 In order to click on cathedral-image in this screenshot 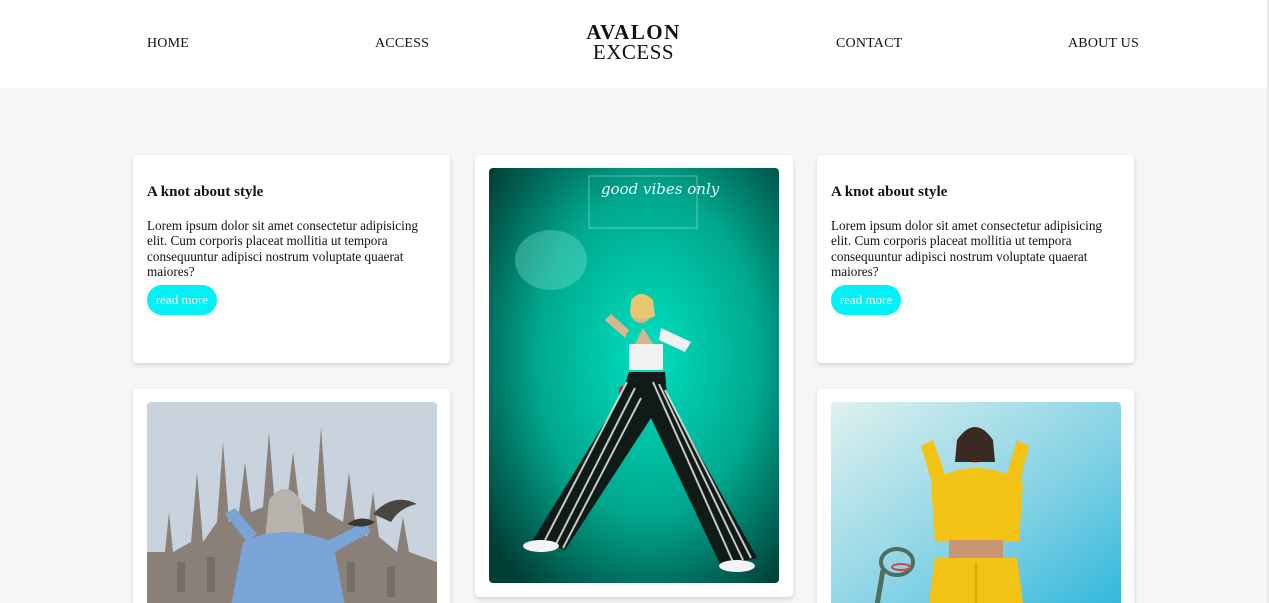, I will do `click(292, 502)`.